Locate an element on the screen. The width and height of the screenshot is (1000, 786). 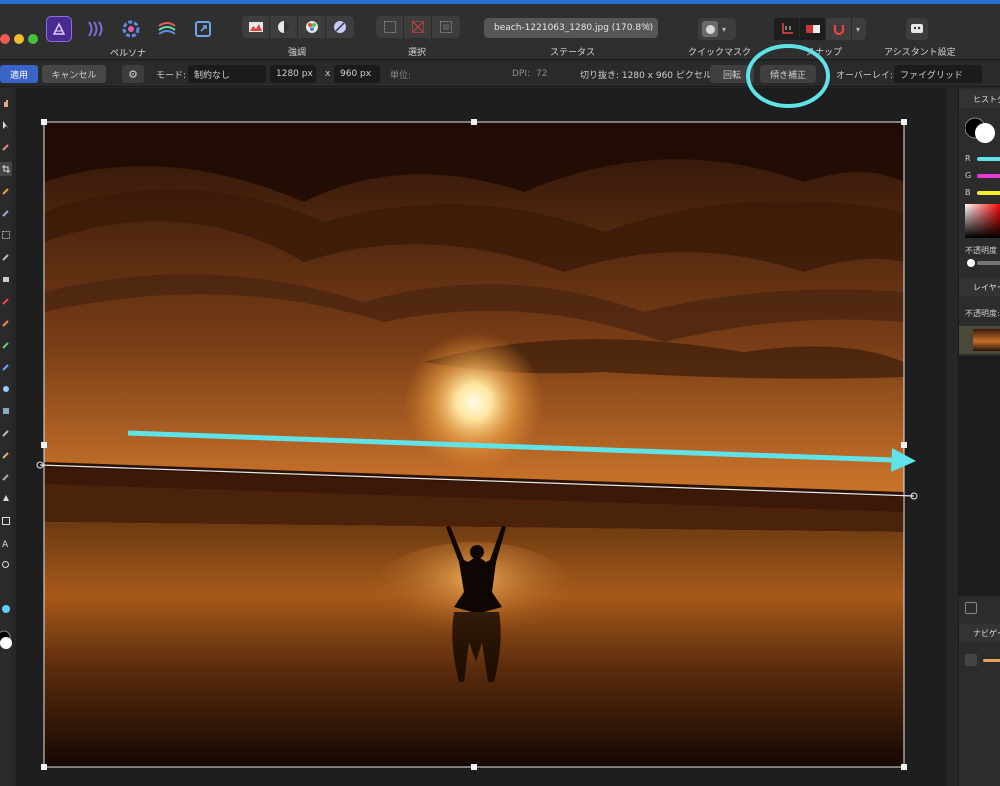
layers-list is located at coordinates (979, 476).